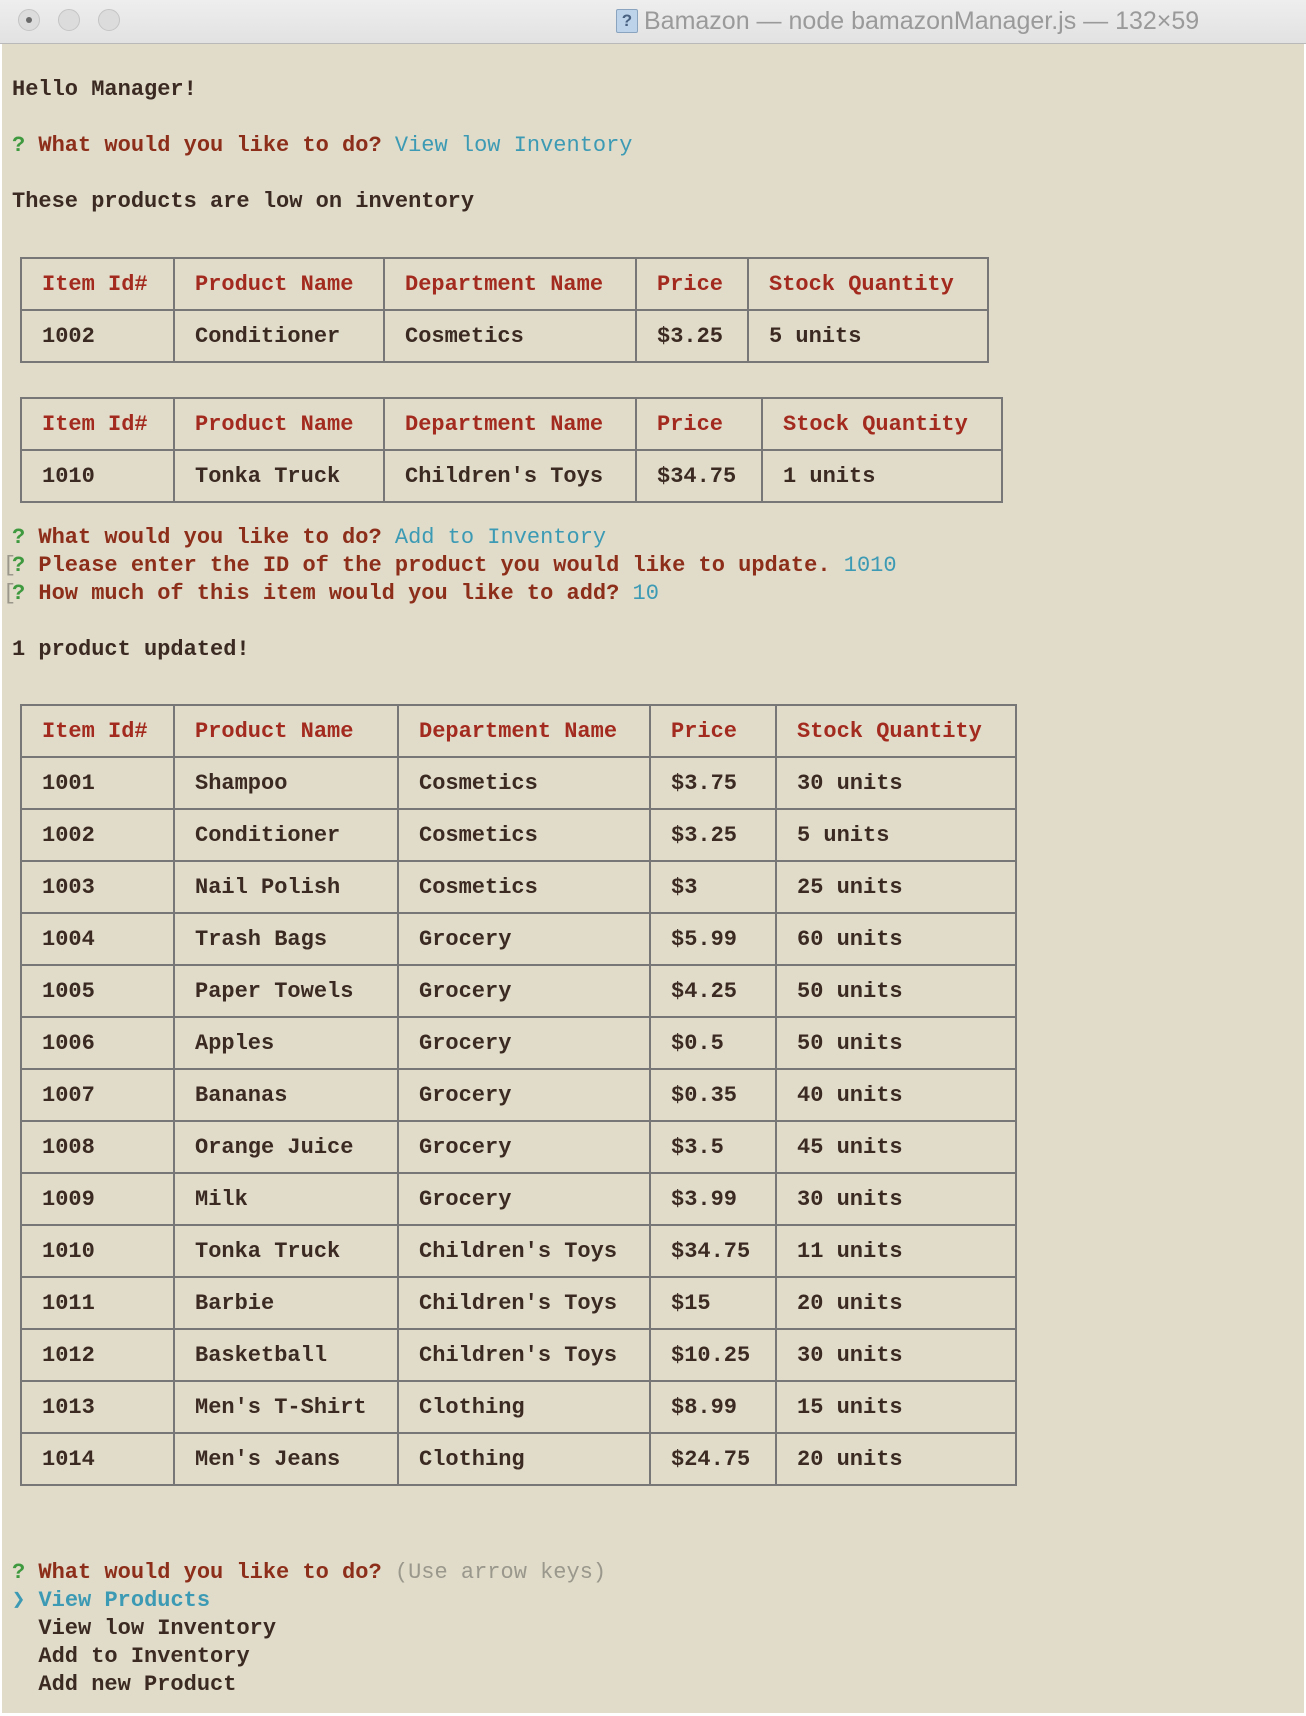  Describe the element at coordinates (510, 424) in the screenshot. I see `header-department-name: Department Name` at that location.